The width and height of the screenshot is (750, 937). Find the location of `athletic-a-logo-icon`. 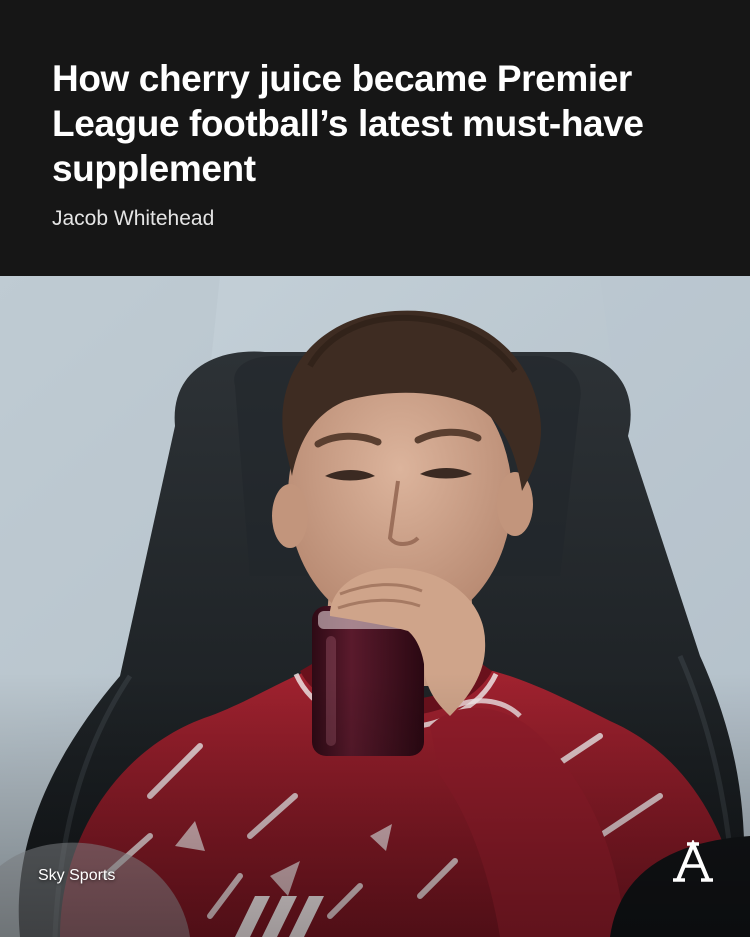

athletic-a-logo-icon is located at coordinates (693, 862).